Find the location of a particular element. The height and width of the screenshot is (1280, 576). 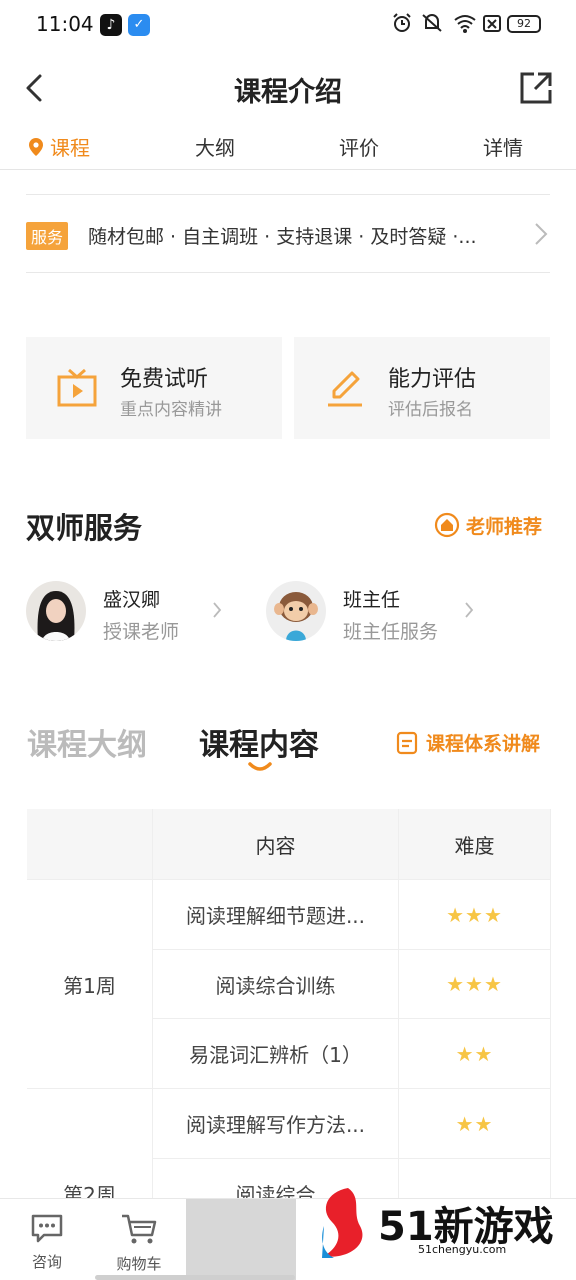

location-pin-icon is located at coordinates (36, 147).